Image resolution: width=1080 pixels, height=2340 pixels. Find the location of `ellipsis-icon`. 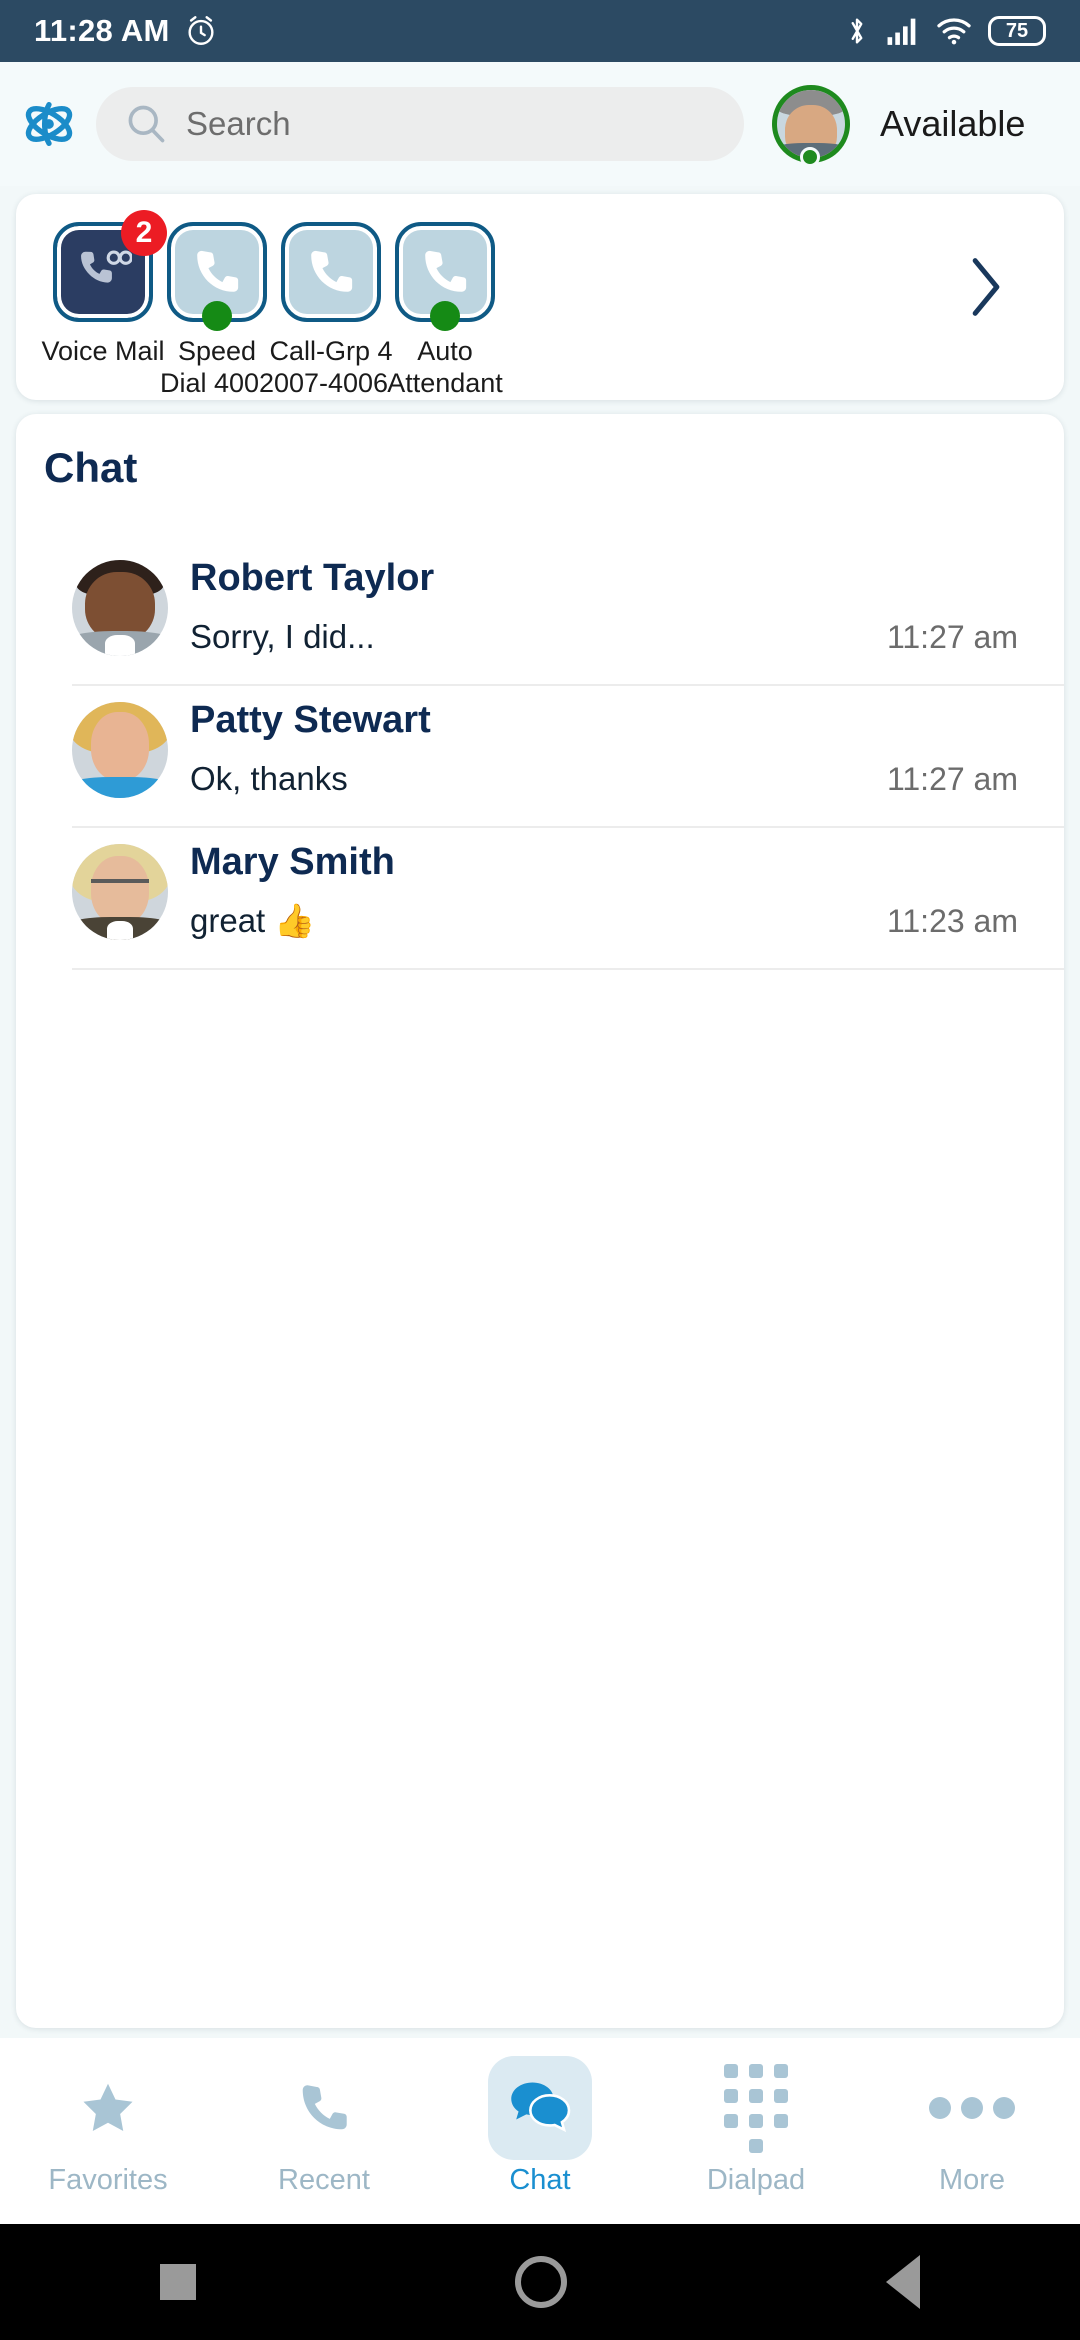

ellipsis-icon is located at coordinates (972, 2108).